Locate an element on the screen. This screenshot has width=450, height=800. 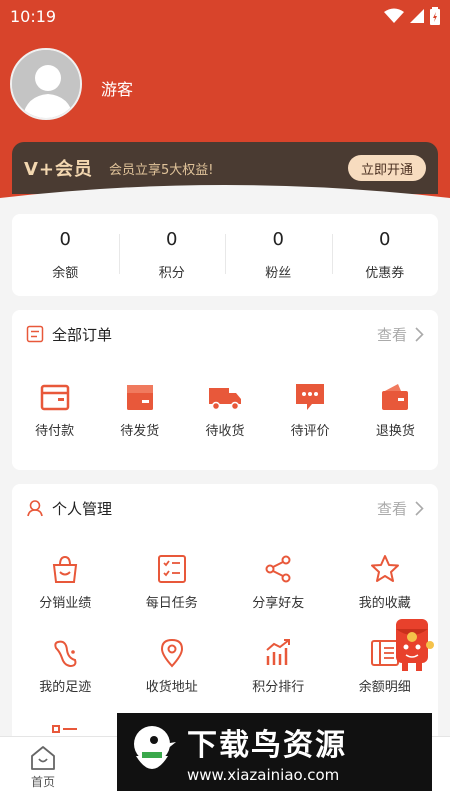
order-pending-review: 待评价 is located at coordinates (310, 403).